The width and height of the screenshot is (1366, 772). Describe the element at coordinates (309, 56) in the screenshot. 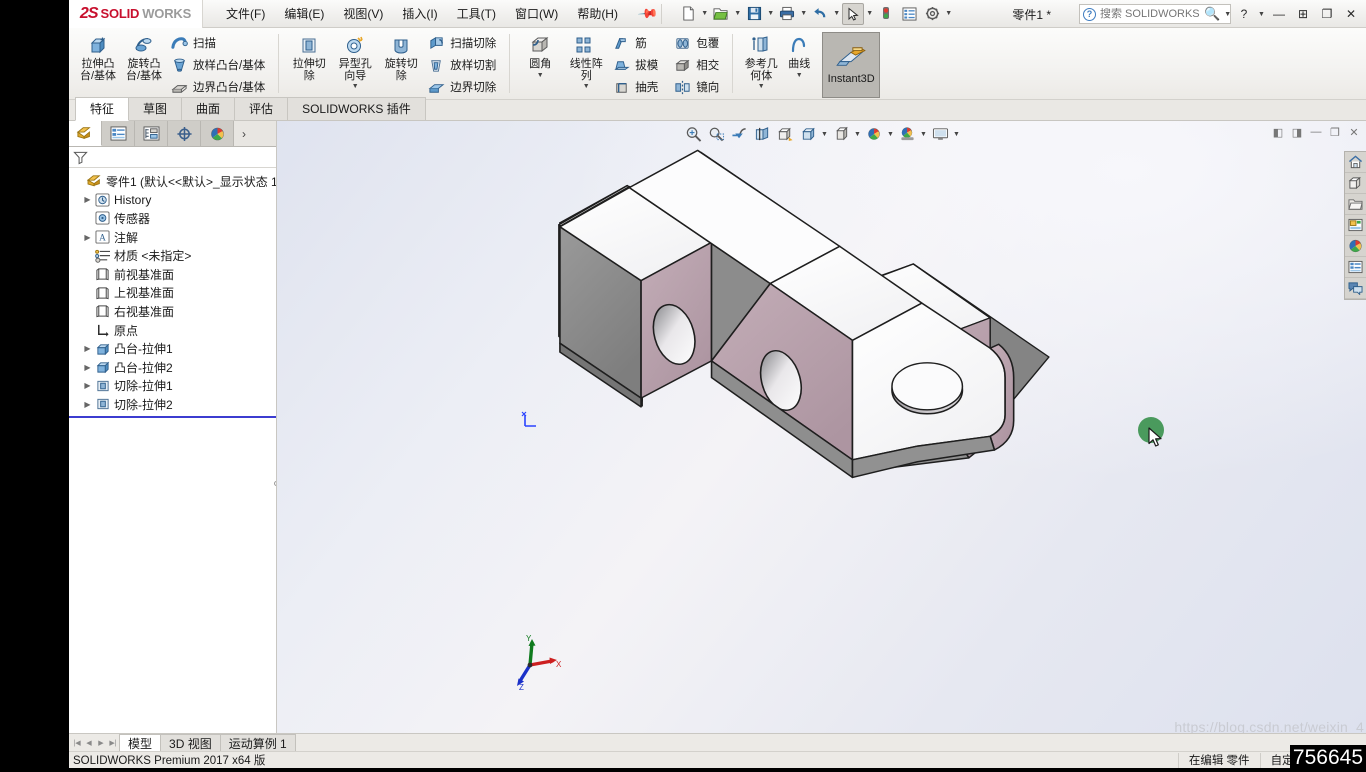

I see `extruded-cut-button: 拉伸切 除` at that location.